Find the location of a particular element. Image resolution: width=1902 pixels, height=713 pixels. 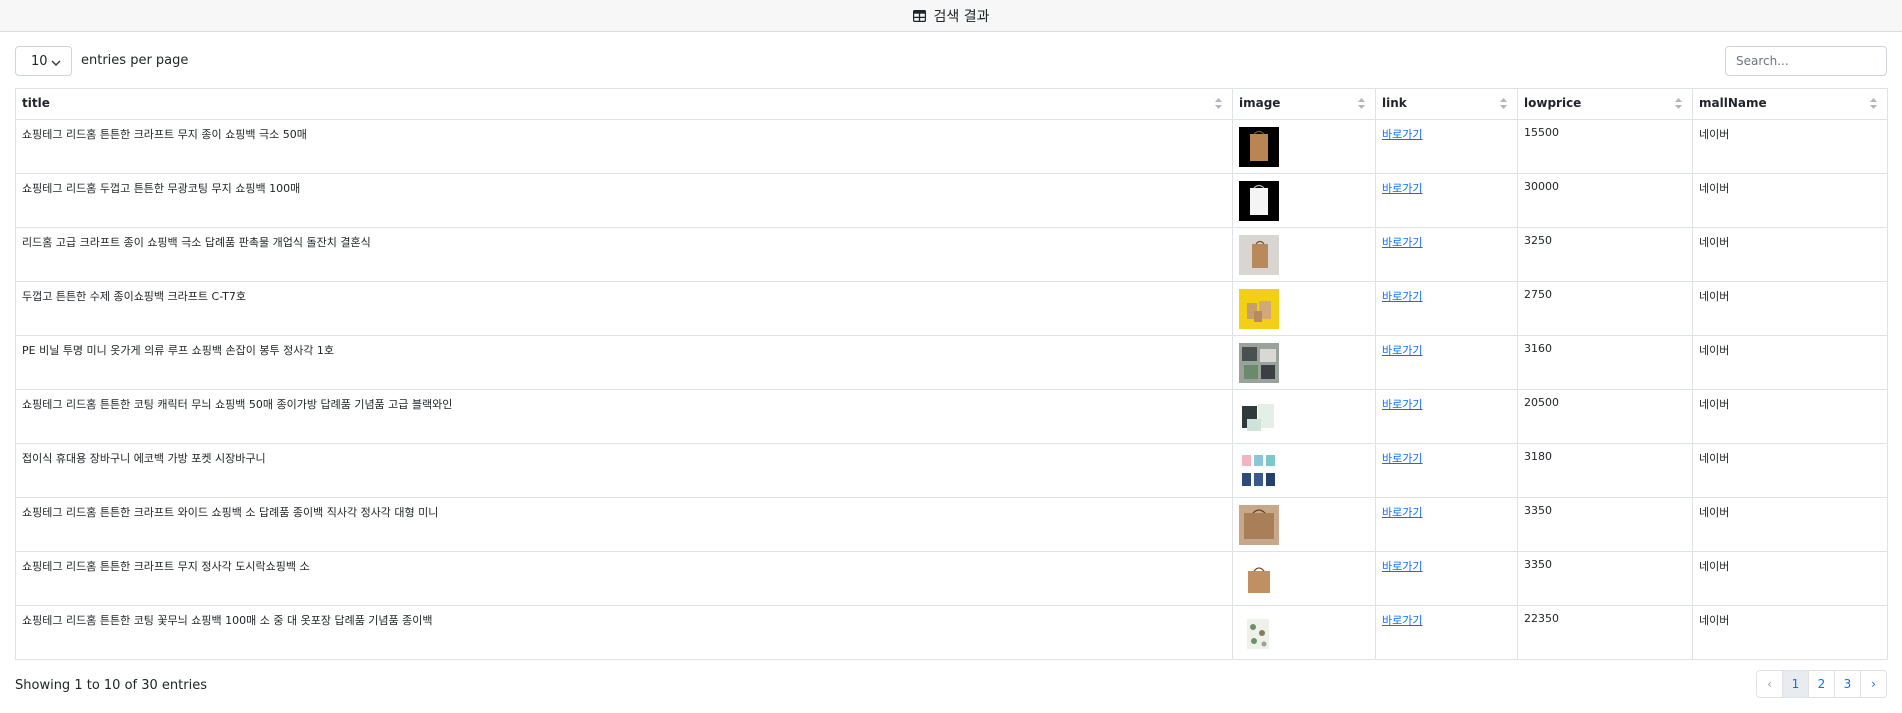

pagination-page-2: 2 is located at coordinates (1821, 684).